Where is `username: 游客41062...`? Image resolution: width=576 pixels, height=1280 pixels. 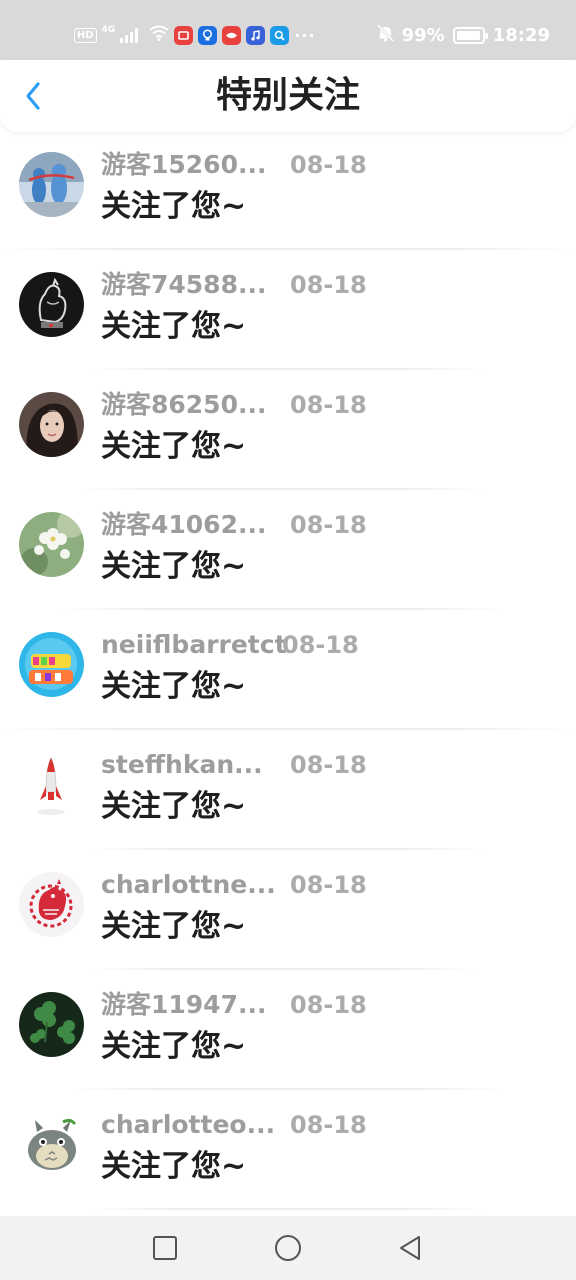 username: 游客41062... is located at coordinates (183, 525).